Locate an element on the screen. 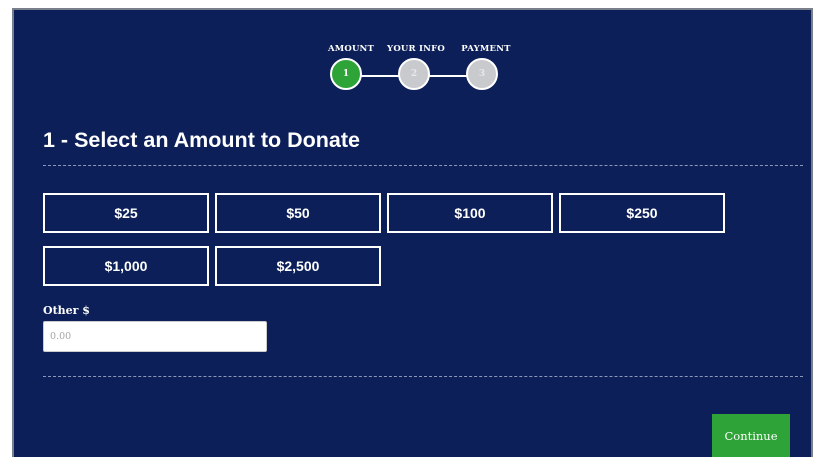 The image size is (816, 457). continue-button: Continue is located at coordinates (751, 435).